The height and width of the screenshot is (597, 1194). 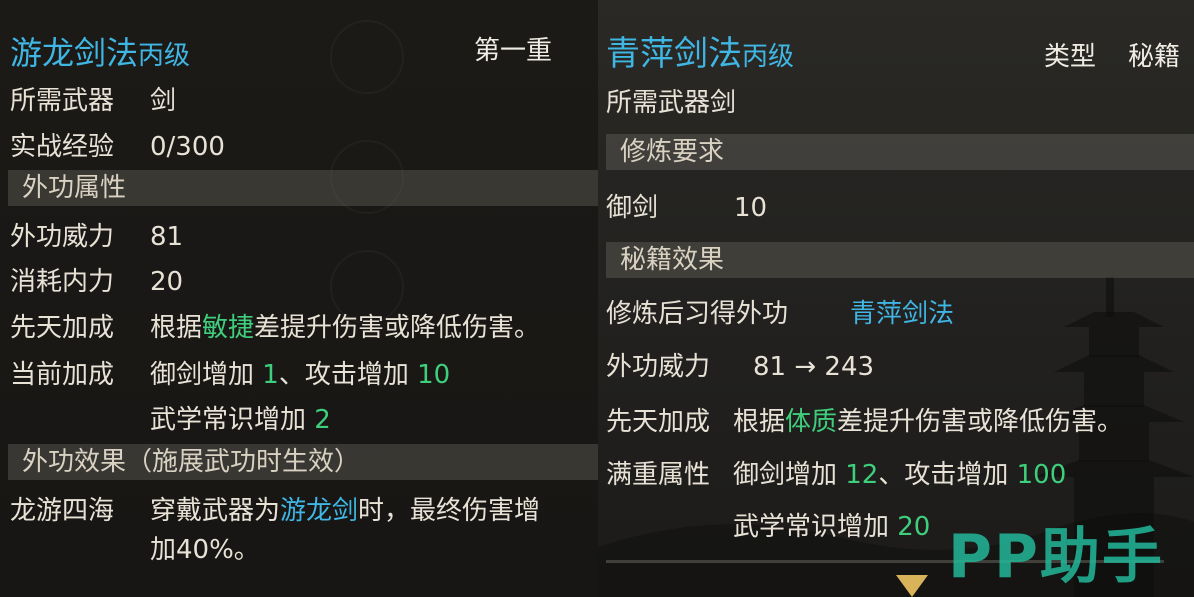 What do you see at coordinates (672, 152) in the screenshot?
I see `section-title: 修炼要求` at bounding box center [672, 152].